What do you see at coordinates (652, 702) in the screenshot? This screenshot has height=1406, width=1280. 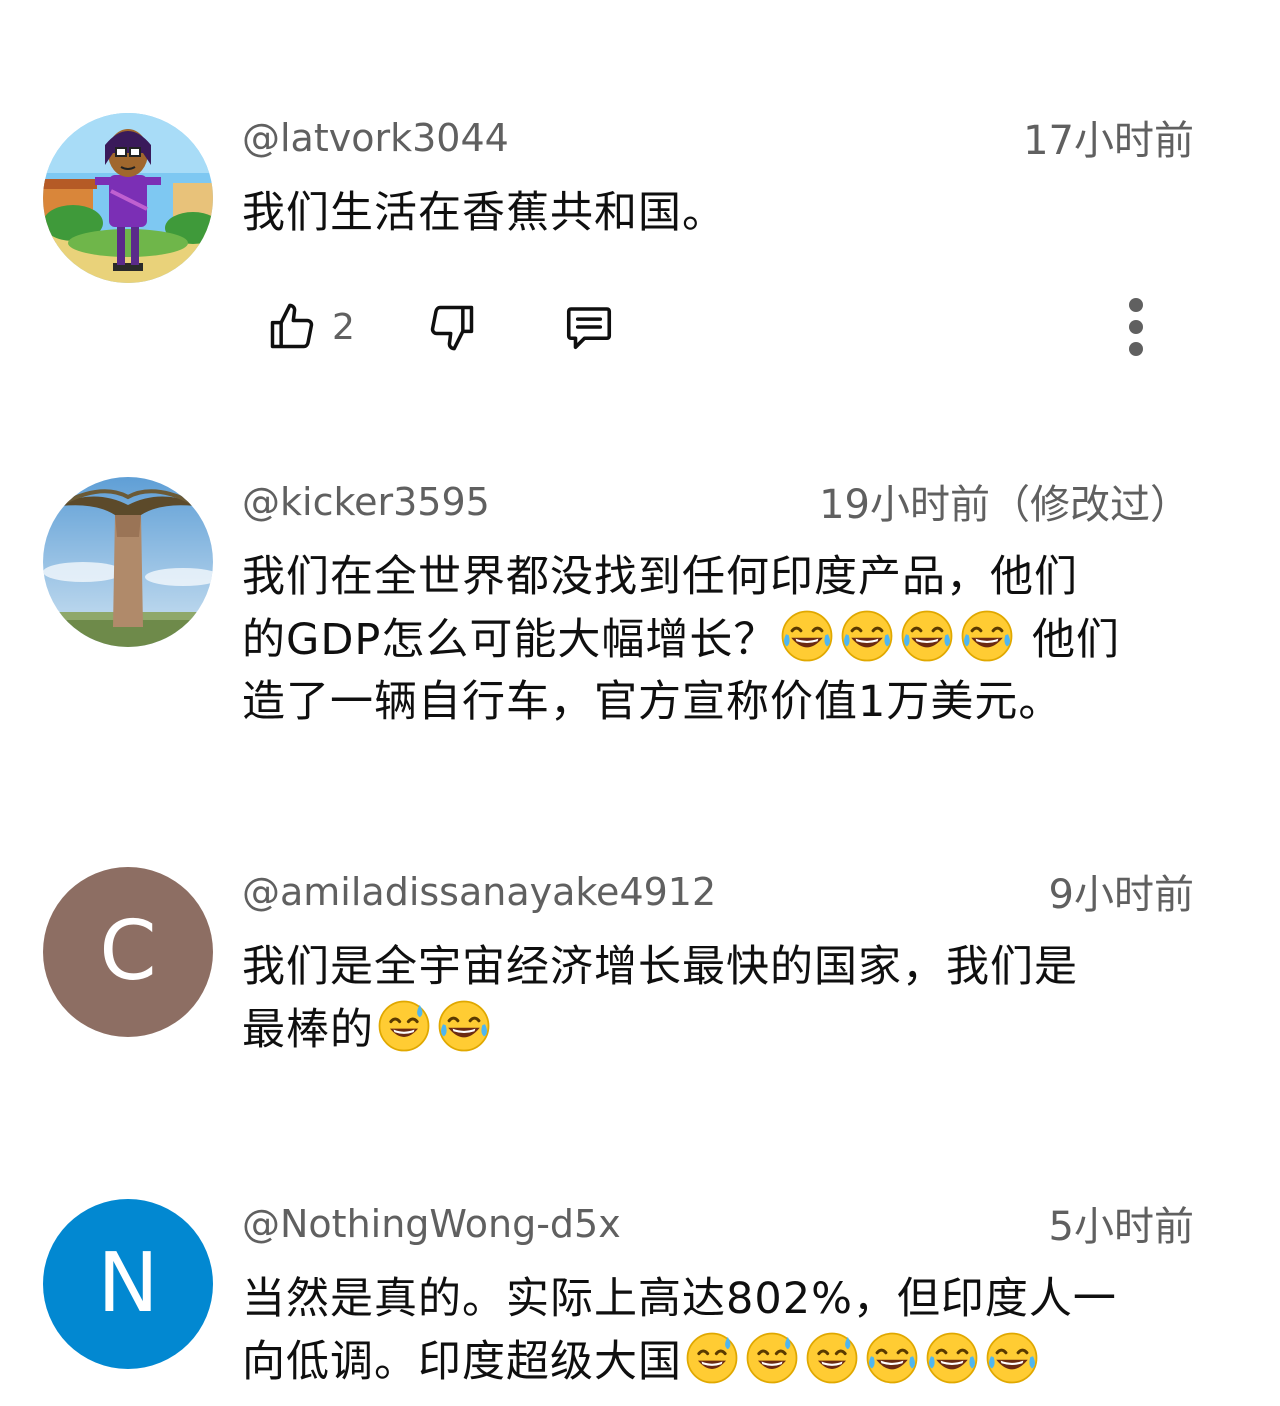 I see `comment-text-line: 造了一辆自行车，官方宣称价值1万美元。` at bounding box center [652, 702].